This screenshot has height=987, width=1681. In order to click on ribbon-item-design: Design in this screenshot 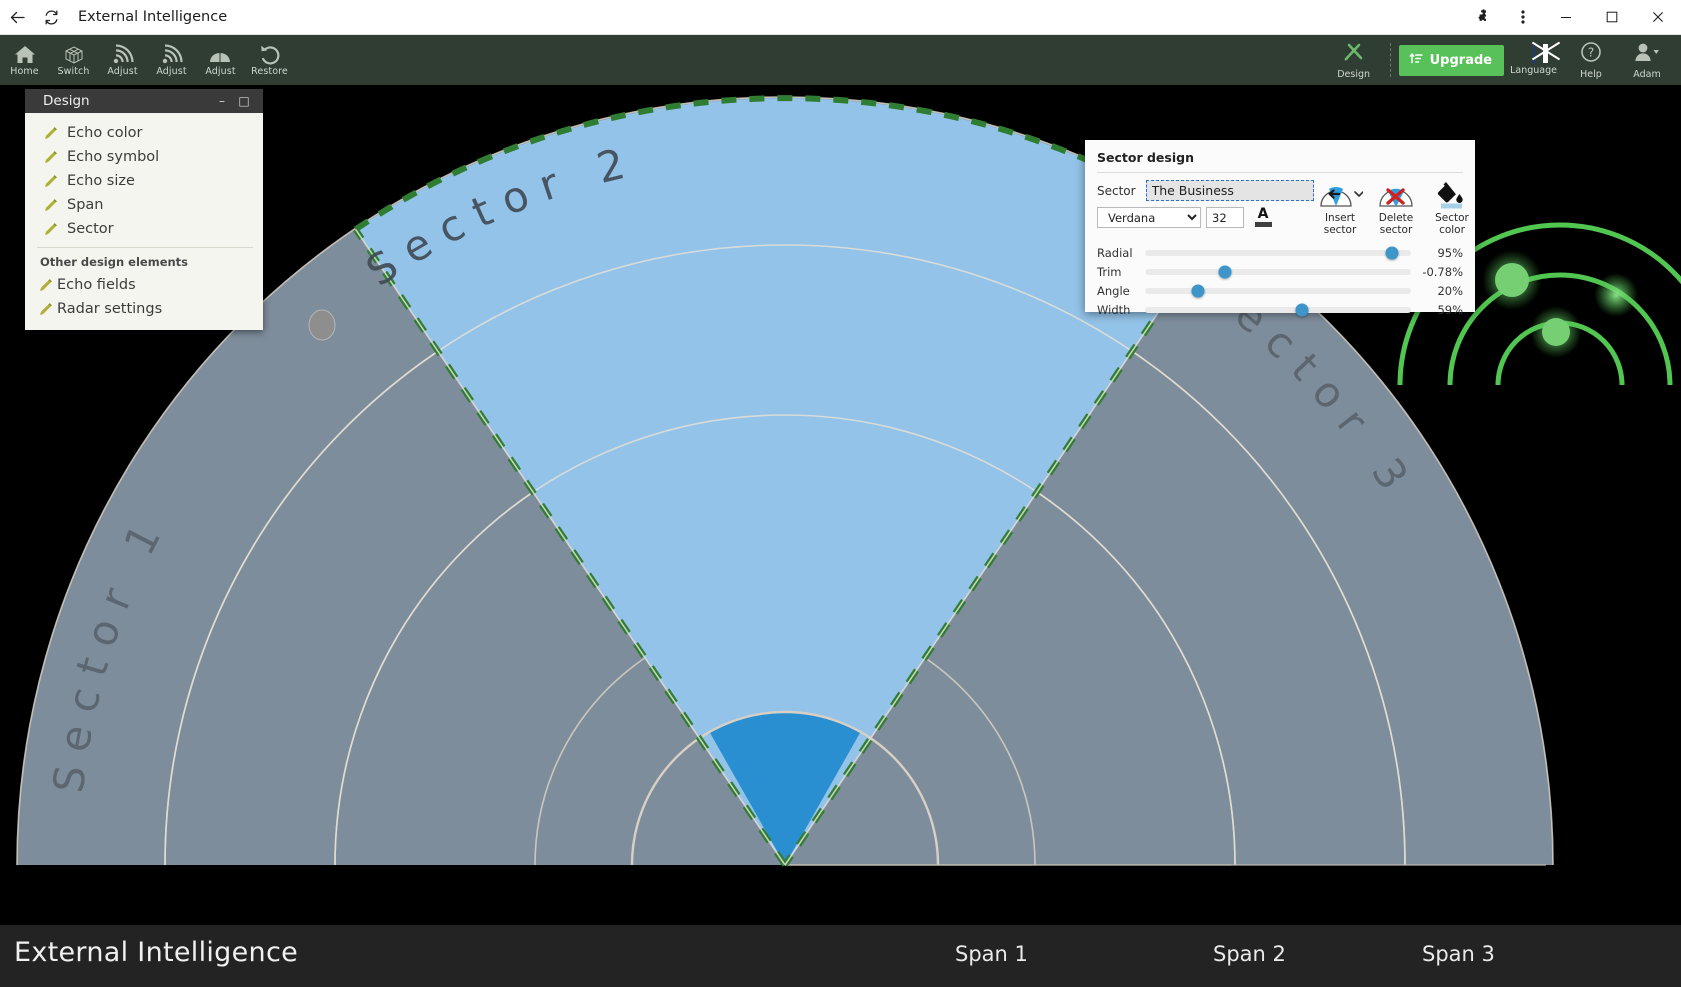, I will do `click(1354, 60)`.